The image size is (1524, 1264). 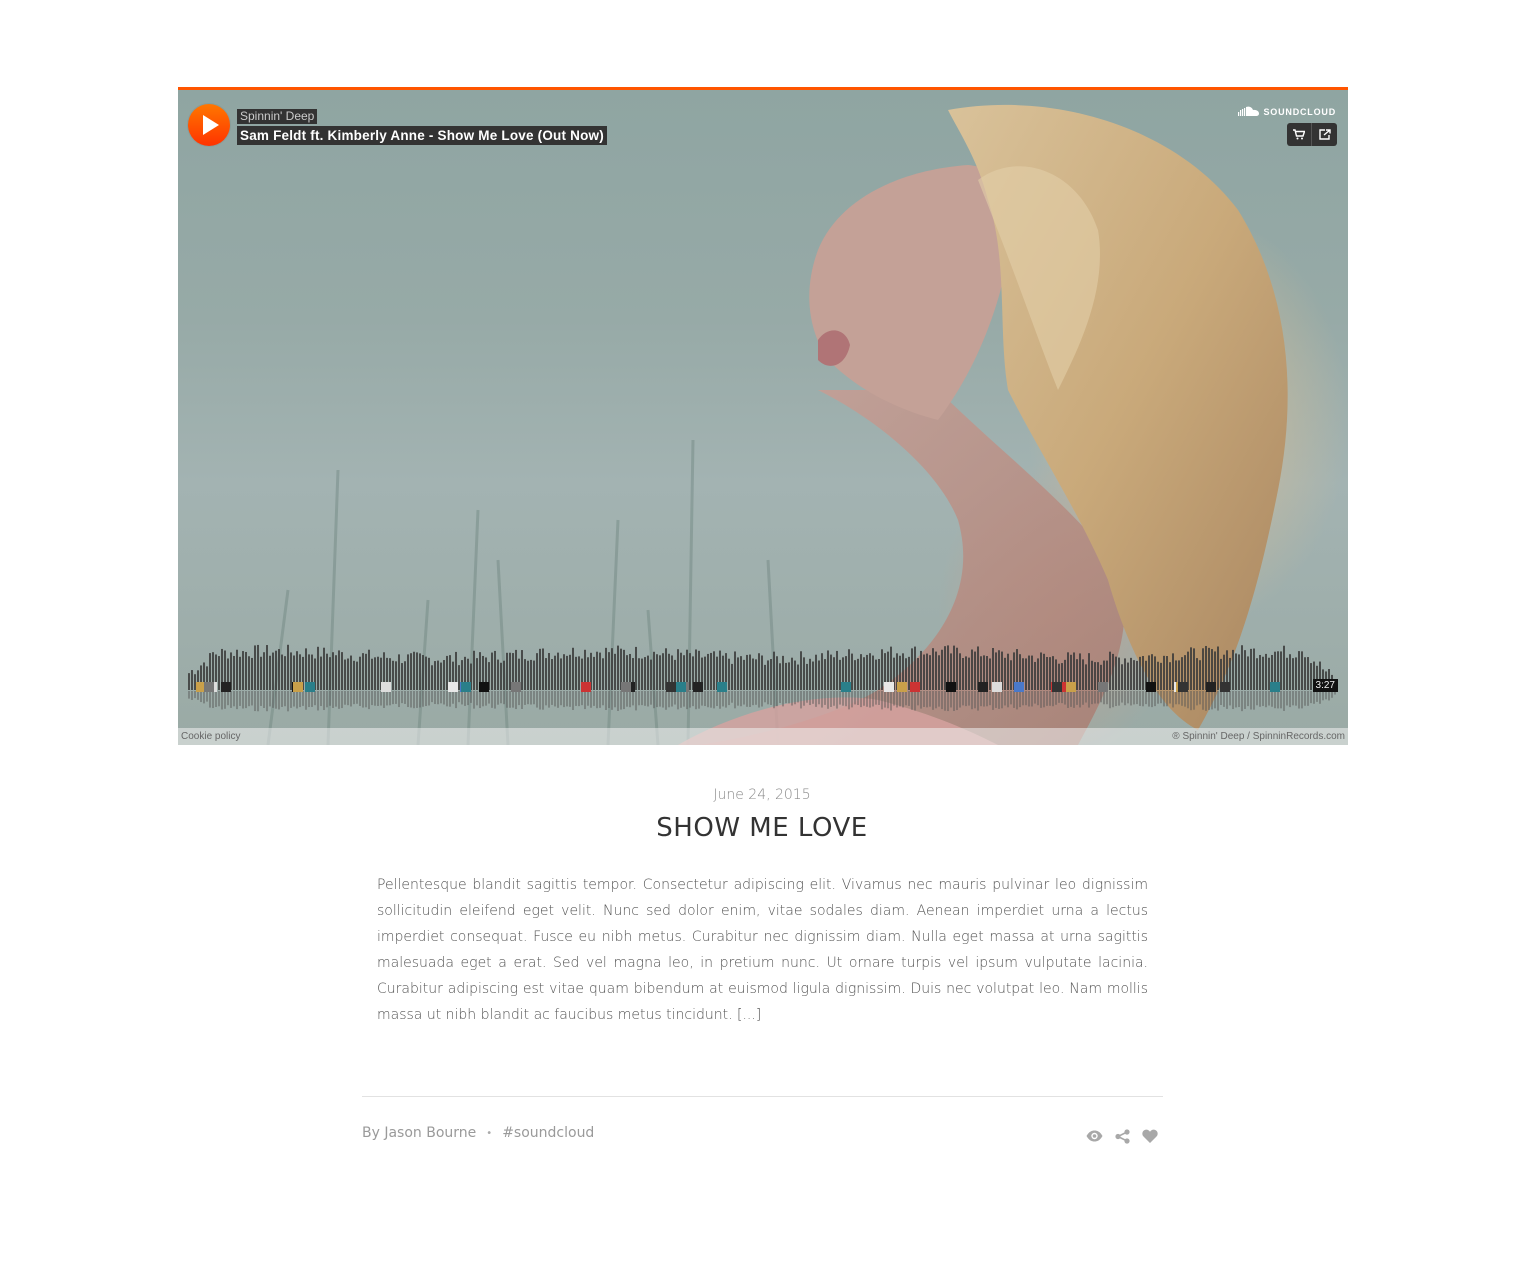 What do you see at coordinates (1094, 1136) in the screenshot?
I see `views-button` at bounding box center [1094, 1136].